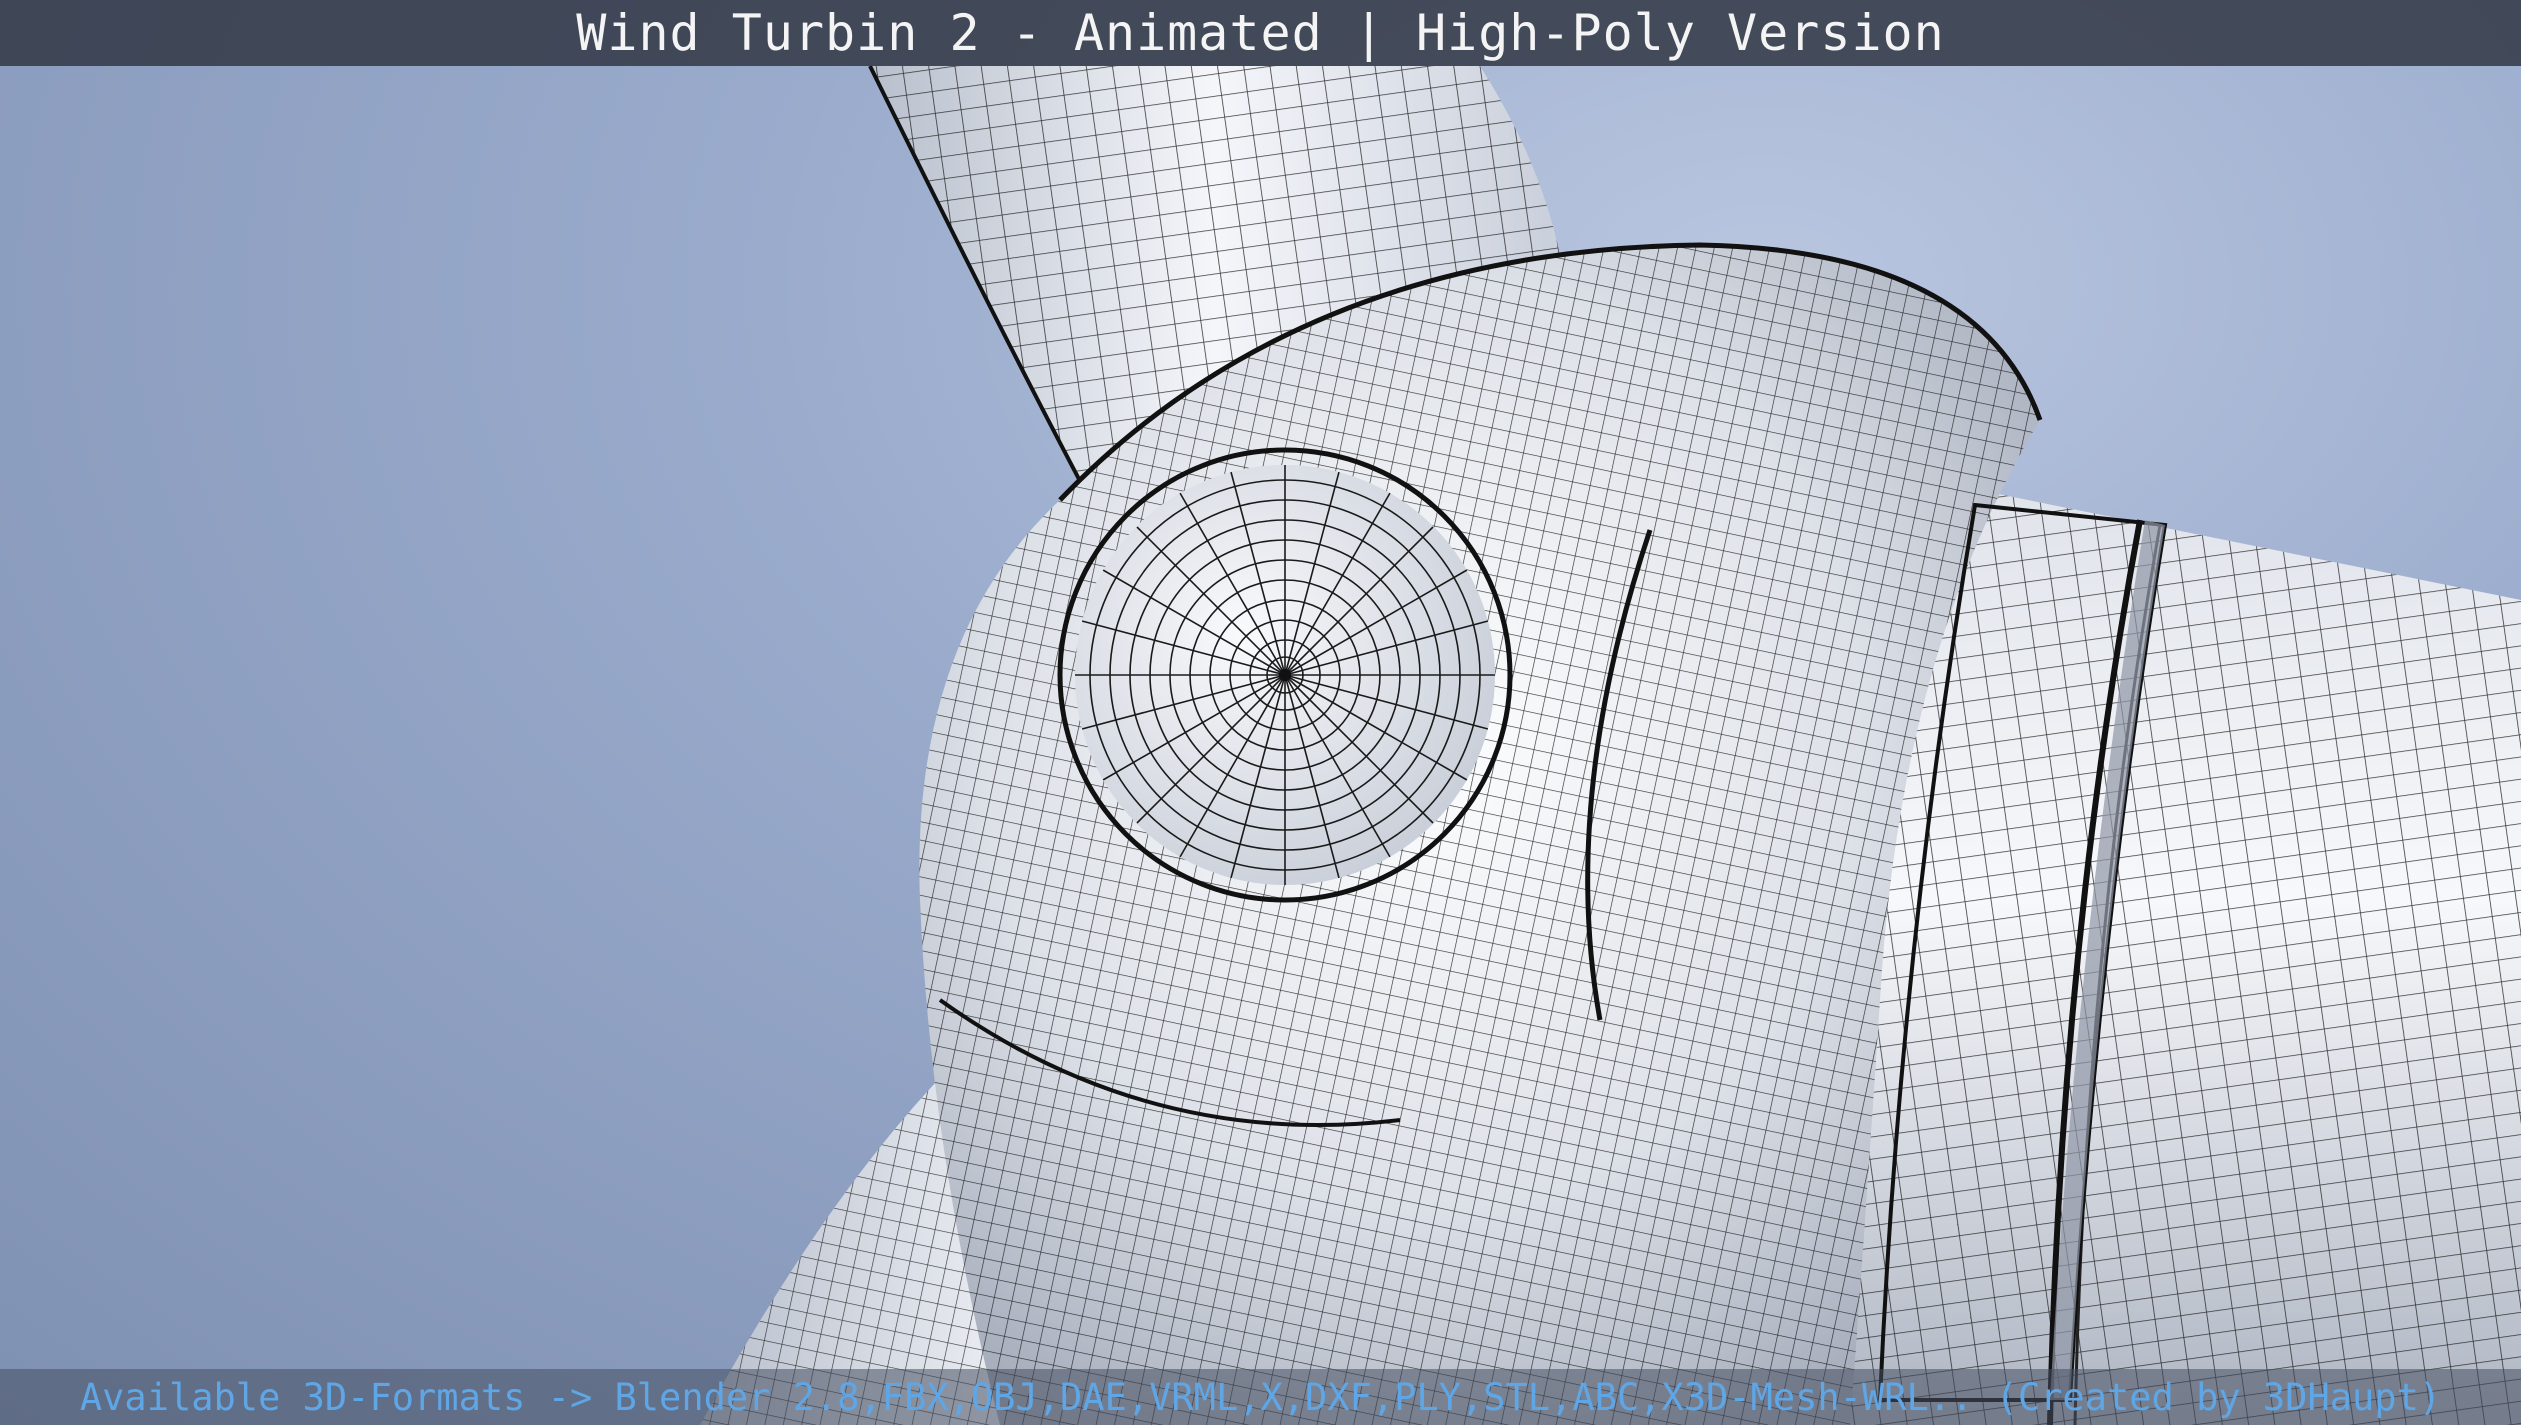 Image resolution: width=2521 pixels, height=1425 pixels. I want to click on nose-cone, so click(1285, 675).